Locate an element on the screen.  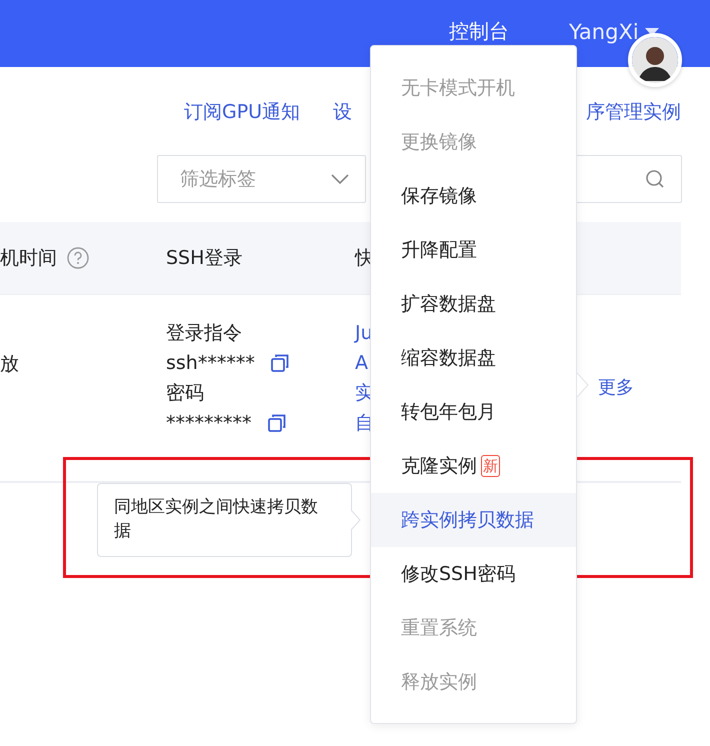
user-menu: YangXi is located at coordinates (604, 32).